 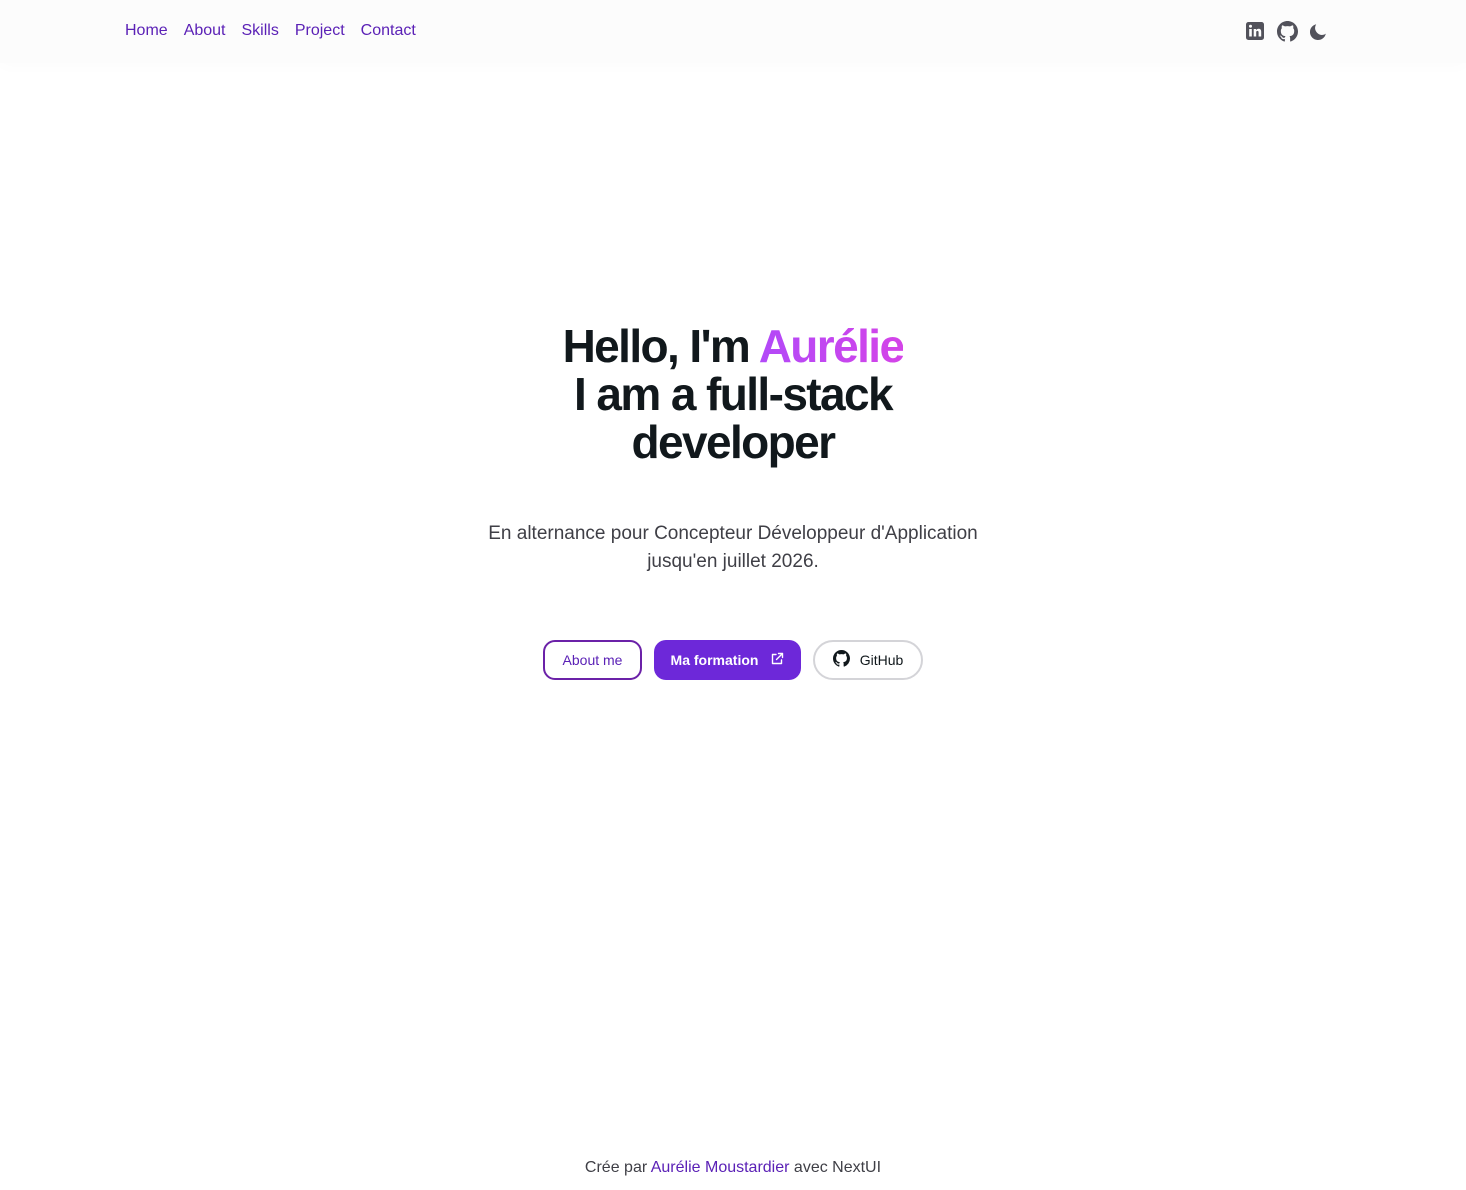 I want to click on nav-link-contact: Contact, so click(x=388, y=31).